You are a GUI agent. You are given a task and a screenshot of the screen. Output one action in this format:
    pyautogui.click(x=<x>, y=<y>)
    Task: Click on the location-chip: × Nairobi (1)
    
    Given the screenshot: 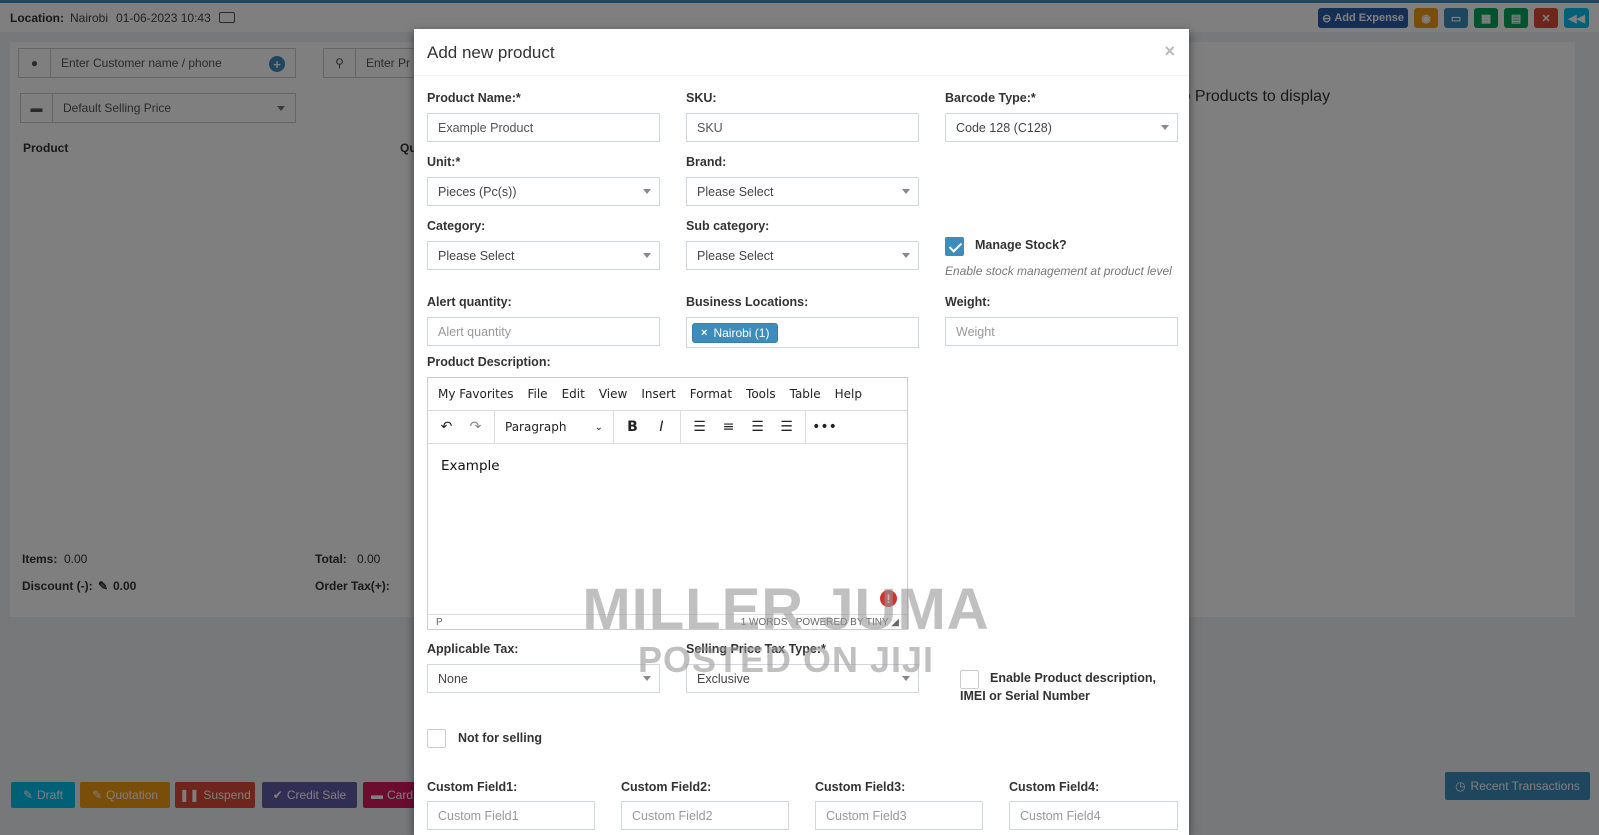 What is the action you would take?
    pyautogui.click(x=735, y=332)
    